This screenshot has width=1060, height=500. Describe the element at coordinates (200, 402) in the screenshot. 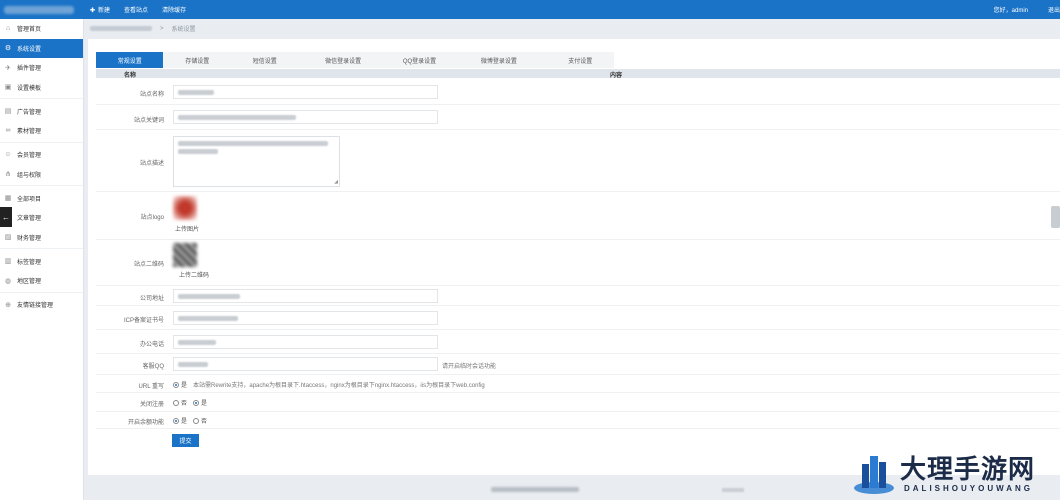

I see `close-register-yes-radio: 是` at that location.